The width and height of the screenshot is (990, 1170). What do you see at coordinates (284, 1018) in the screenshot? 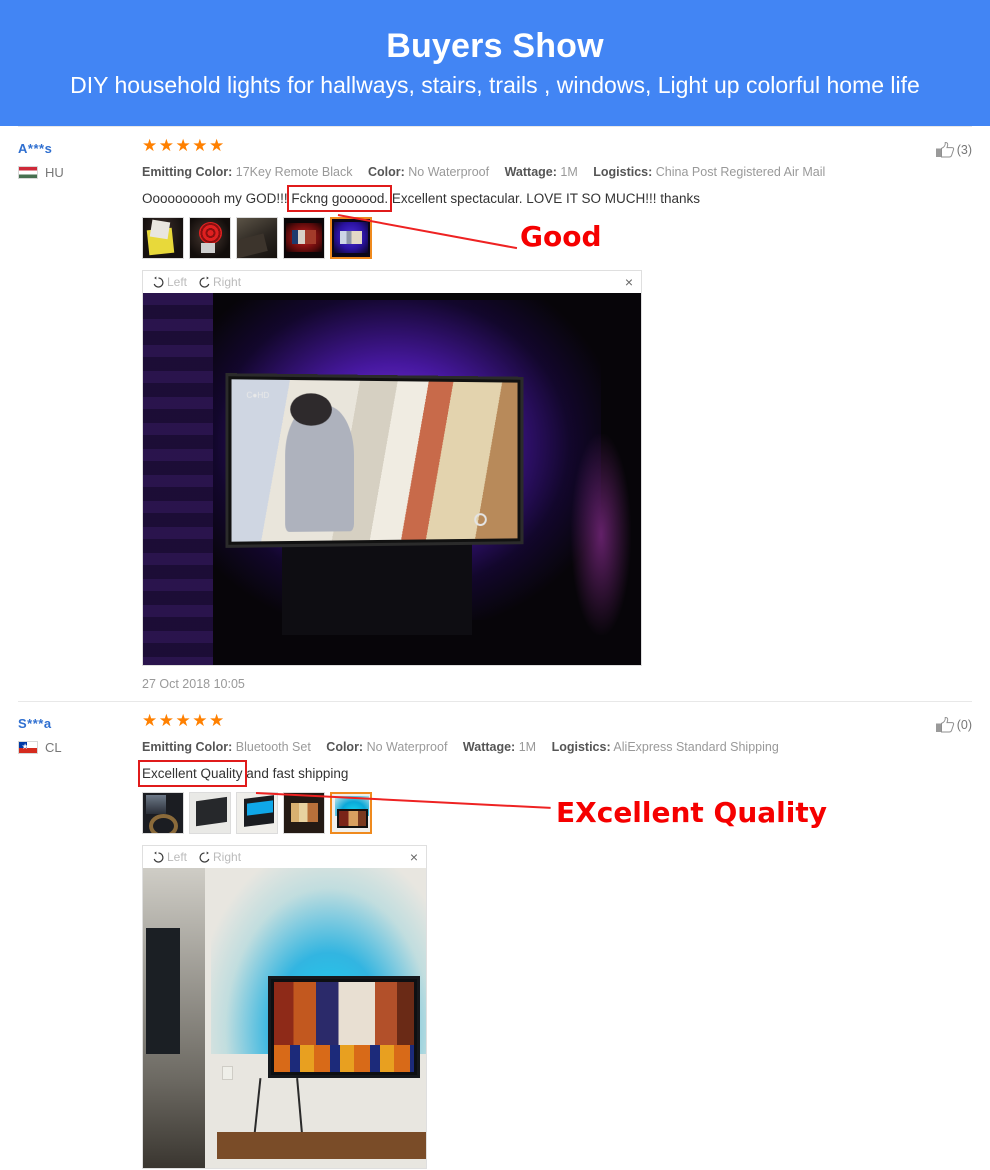
I see `review-photo-large` at bounding box center [284, 1018].